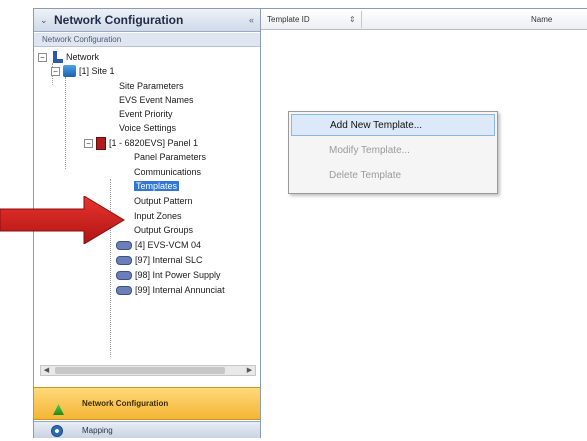  I want to click on pointer-arrow-icon, so click(62, 220).